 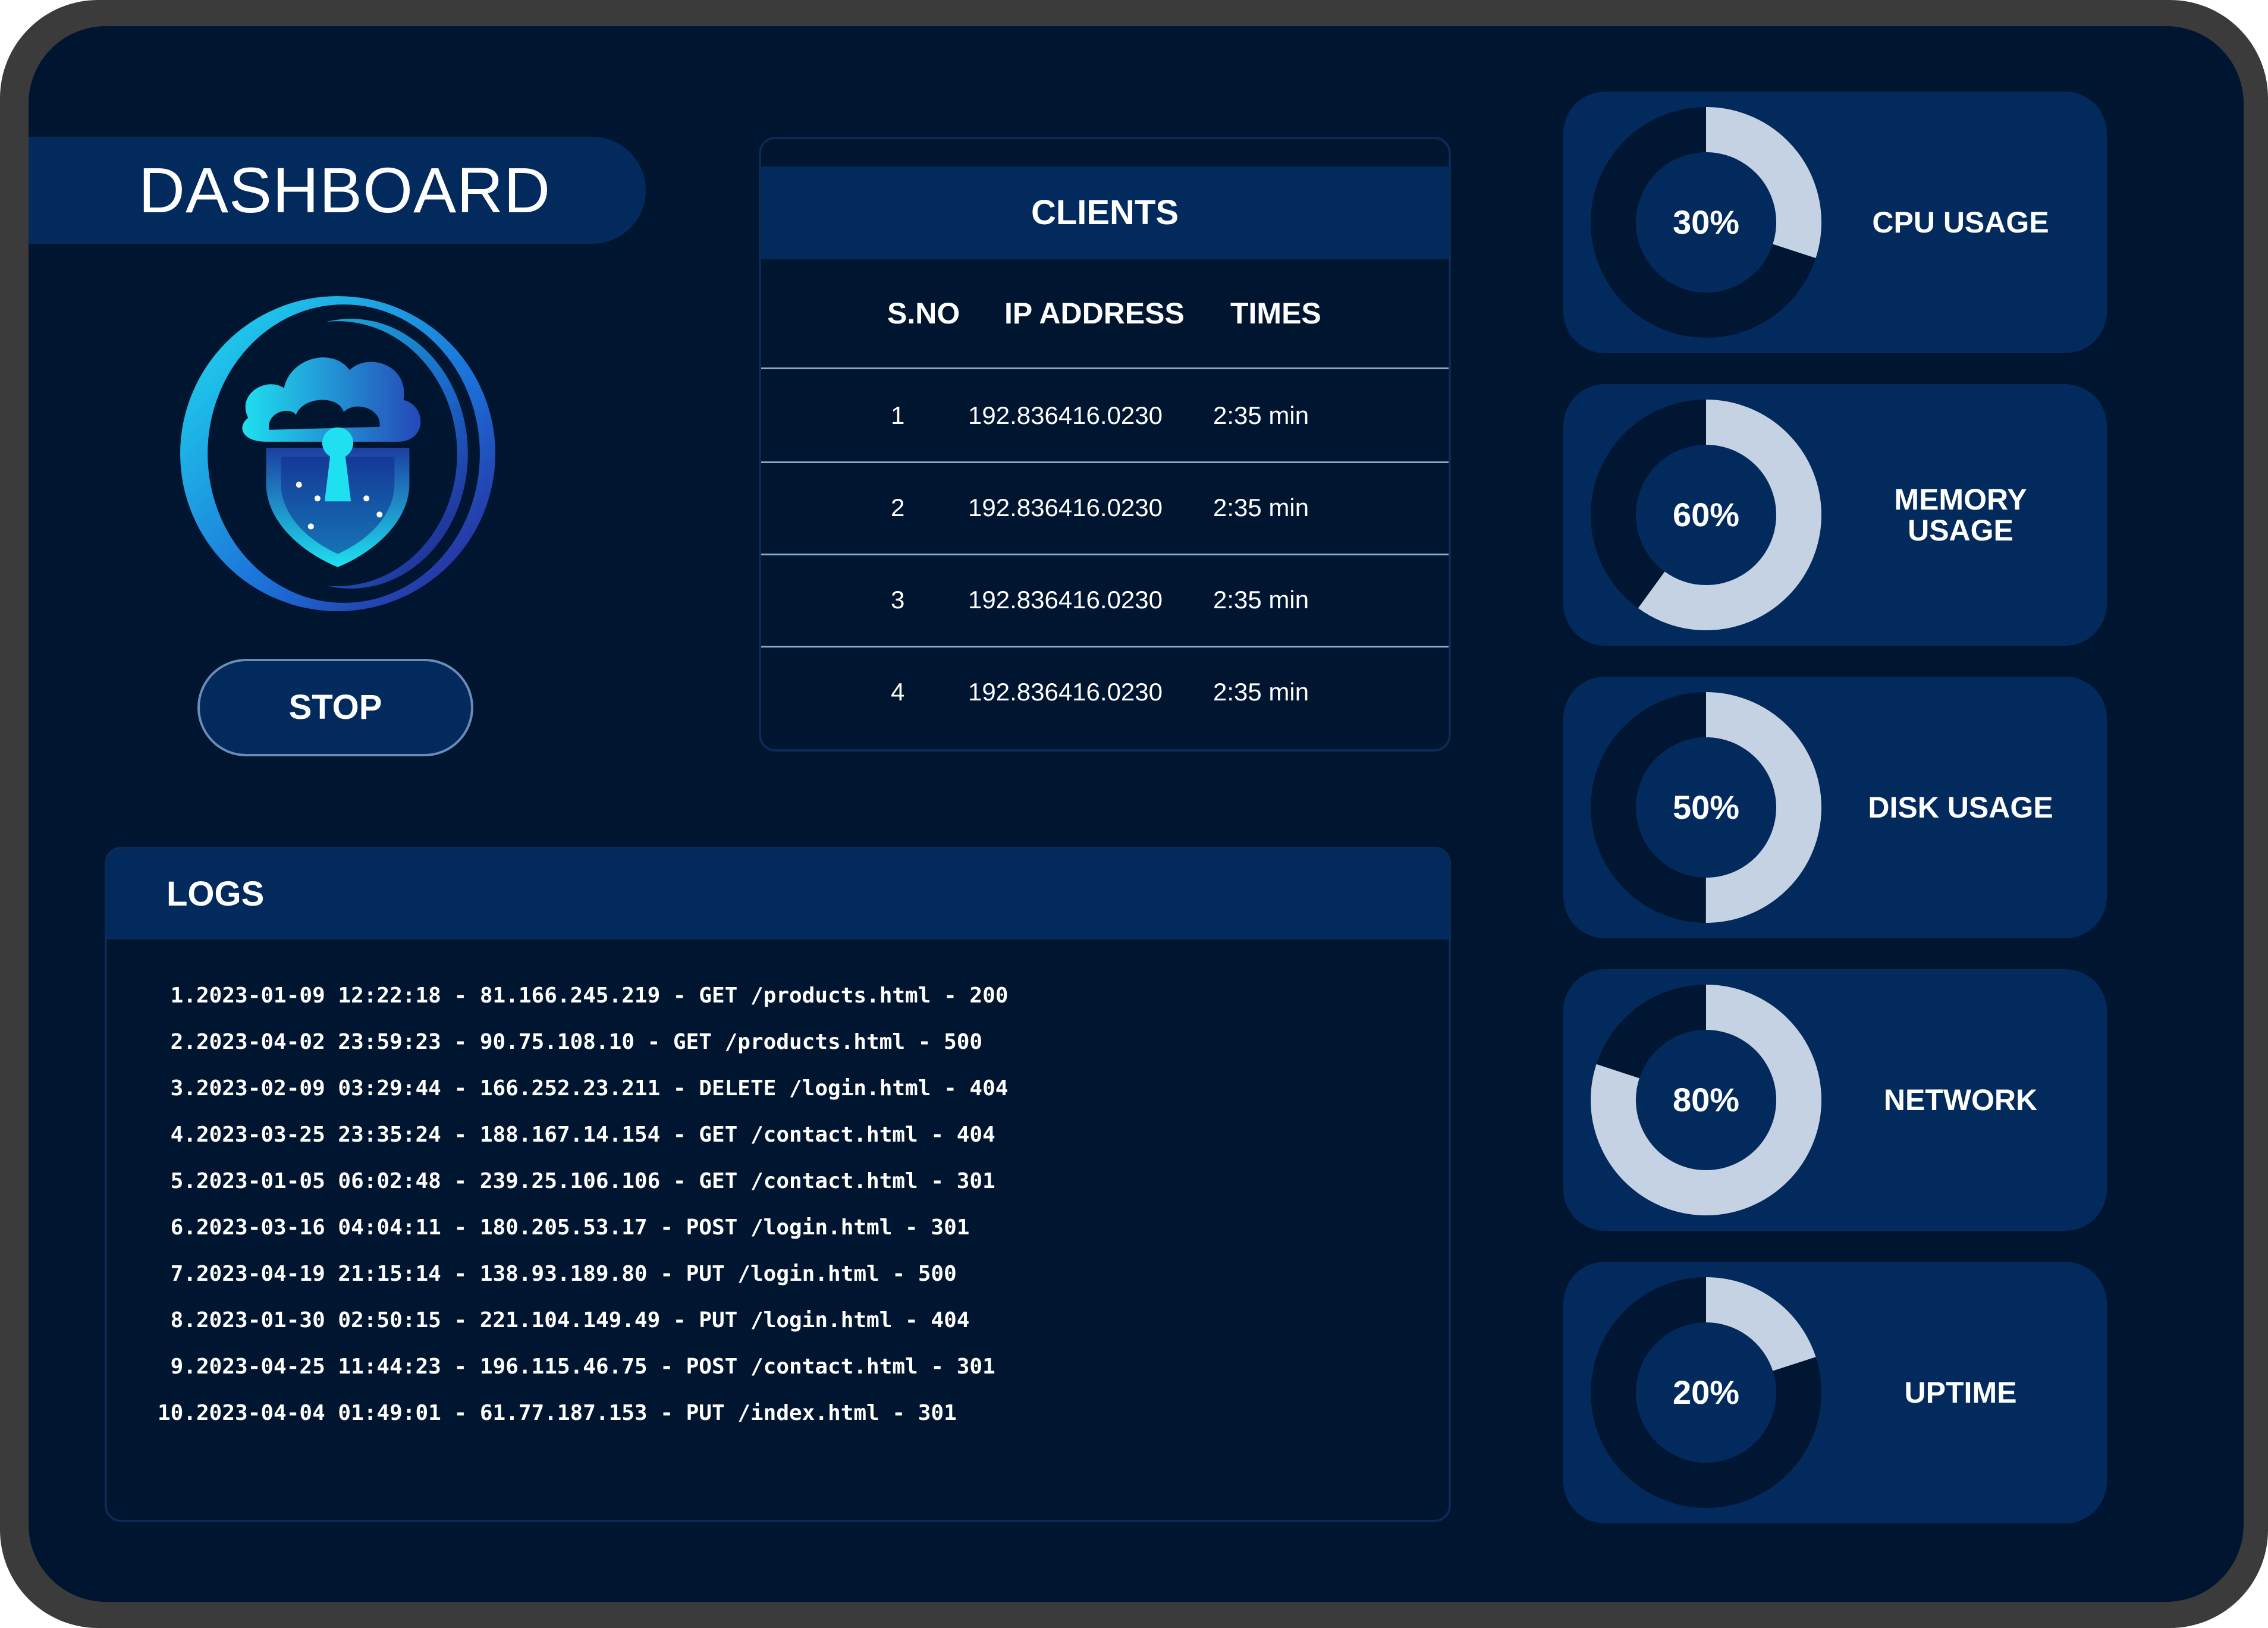 I want to click on gauge-uptime: 20% UPTIME, so click(x=1835, y=1393).